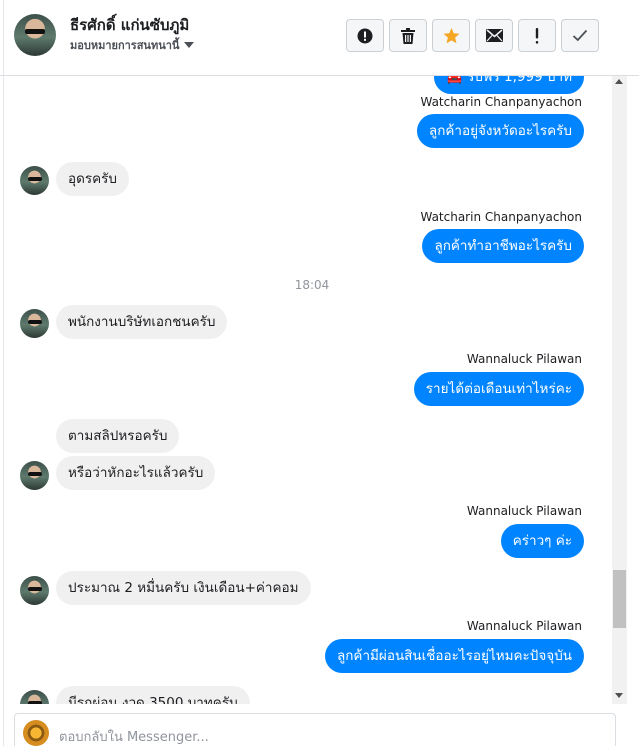 The height and width of the screenshot is (746, 639). I want to click on time-separator: 18:04, so click(312, 285).